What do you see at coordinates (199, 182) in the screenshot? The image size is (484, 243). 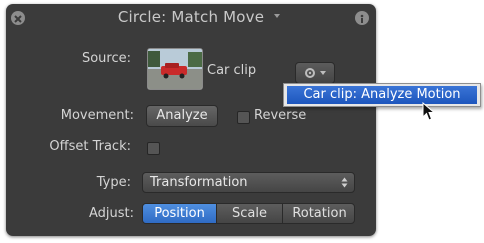 I see `type-popup-value: Transformation` at bounding box center [199, 182].